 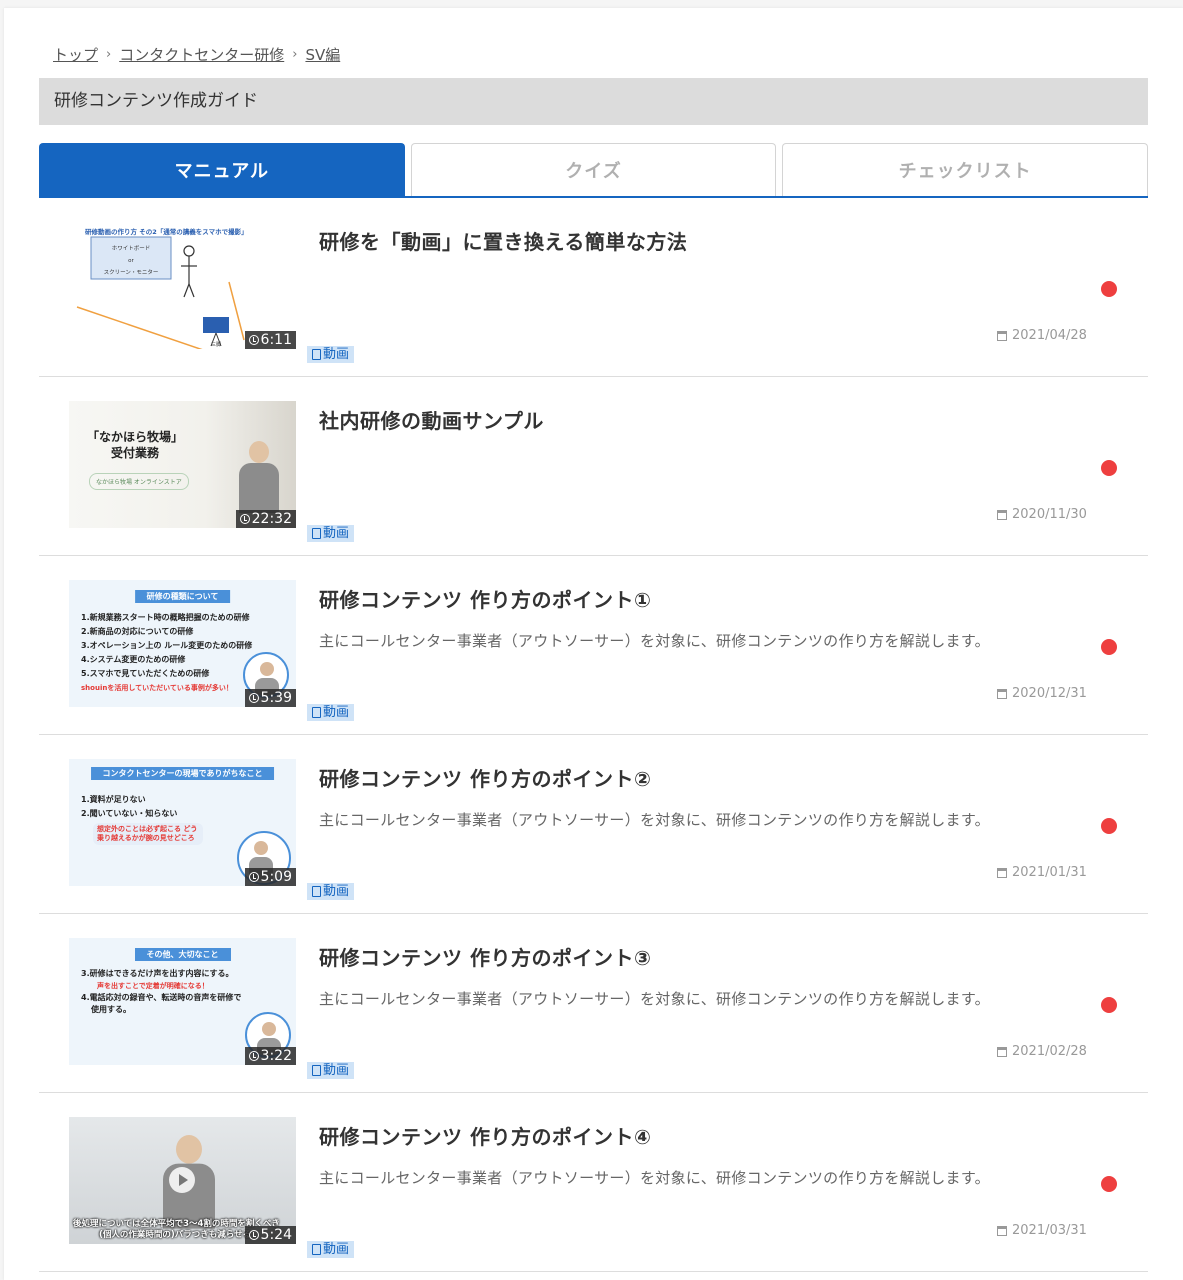 I want to click on tab-manual: マニュアル, so click(x=222, y=169).